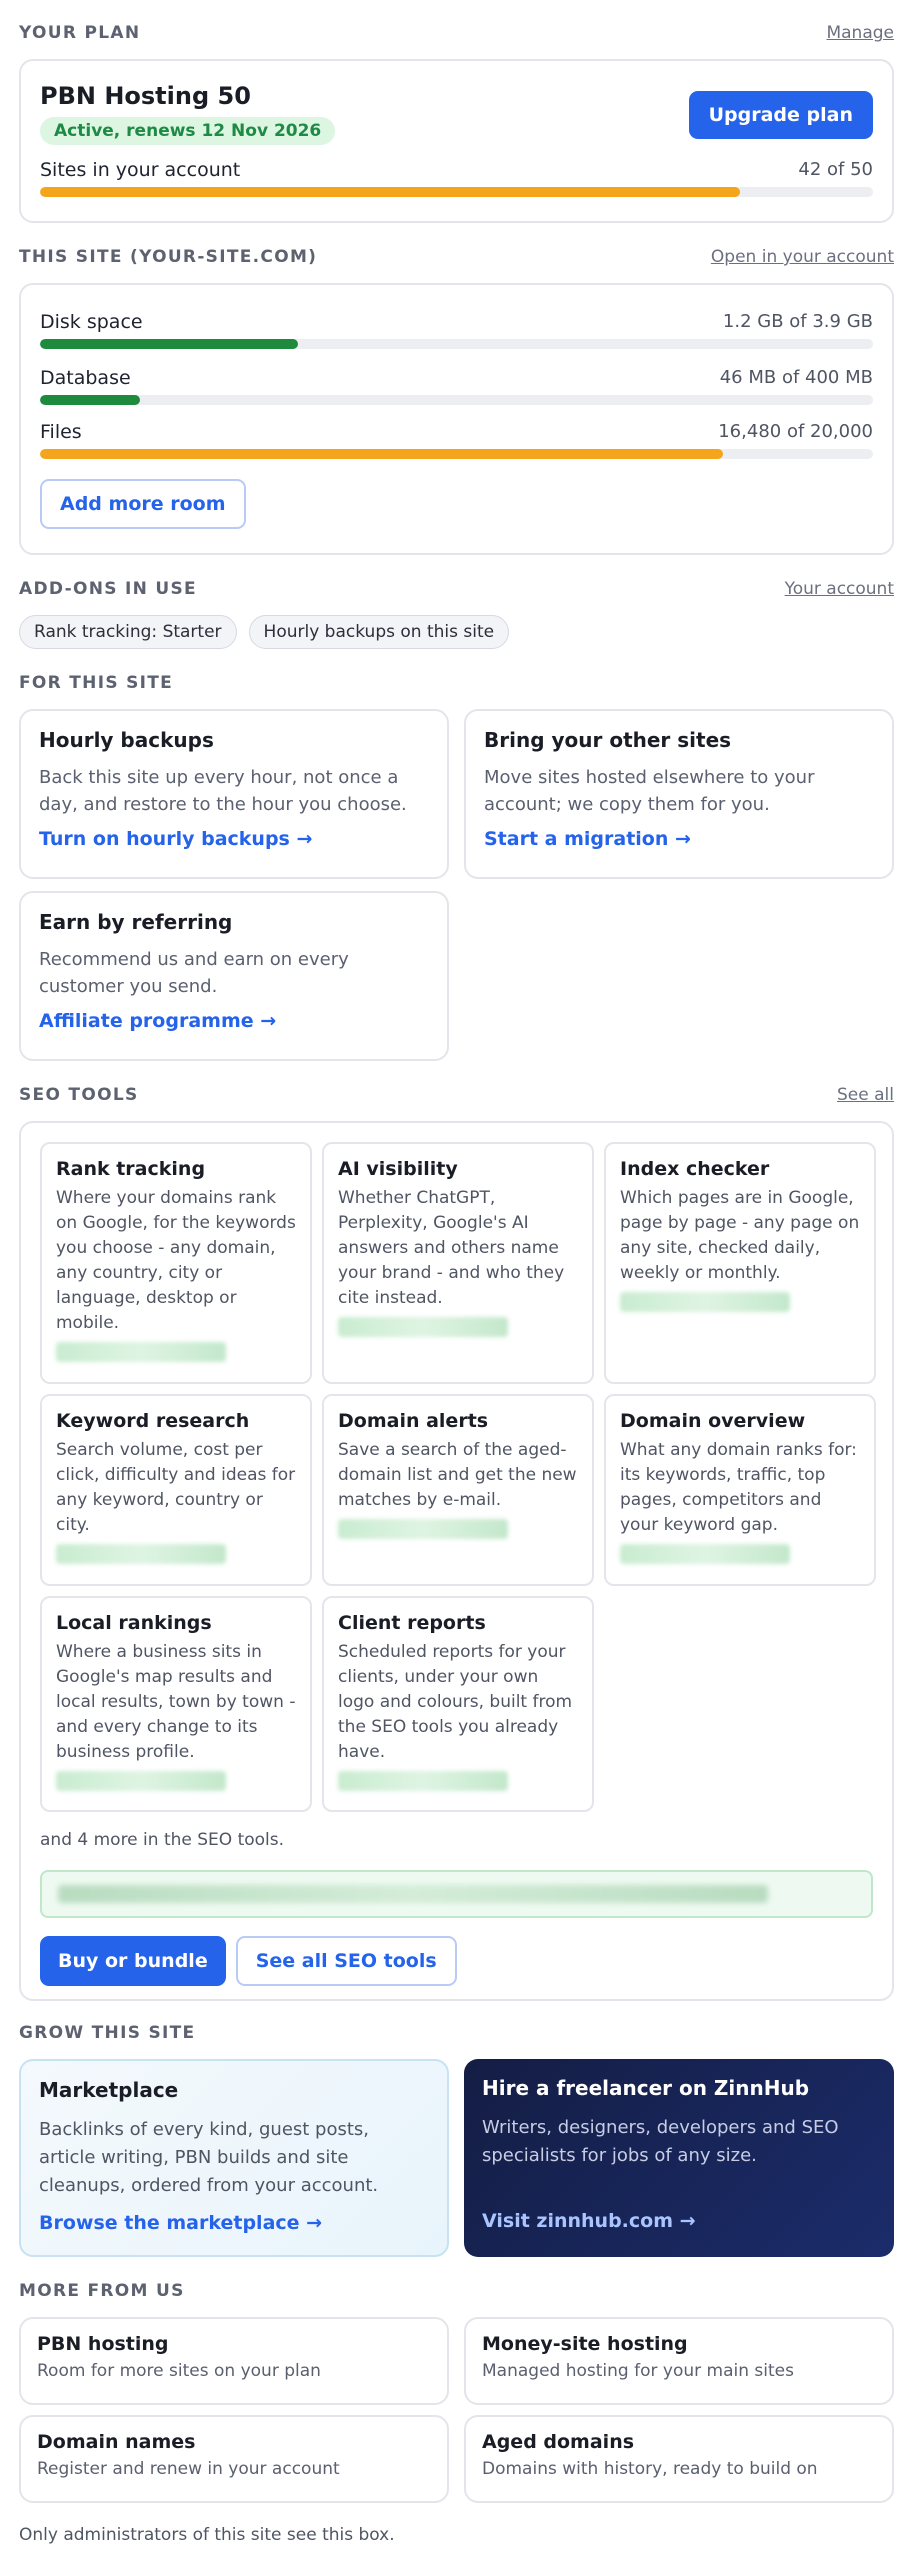  Describe the element at coordinates (346, 1961) in the screenshot. I see `see-all-seo-tools-button: See all SEO tools` at that location.